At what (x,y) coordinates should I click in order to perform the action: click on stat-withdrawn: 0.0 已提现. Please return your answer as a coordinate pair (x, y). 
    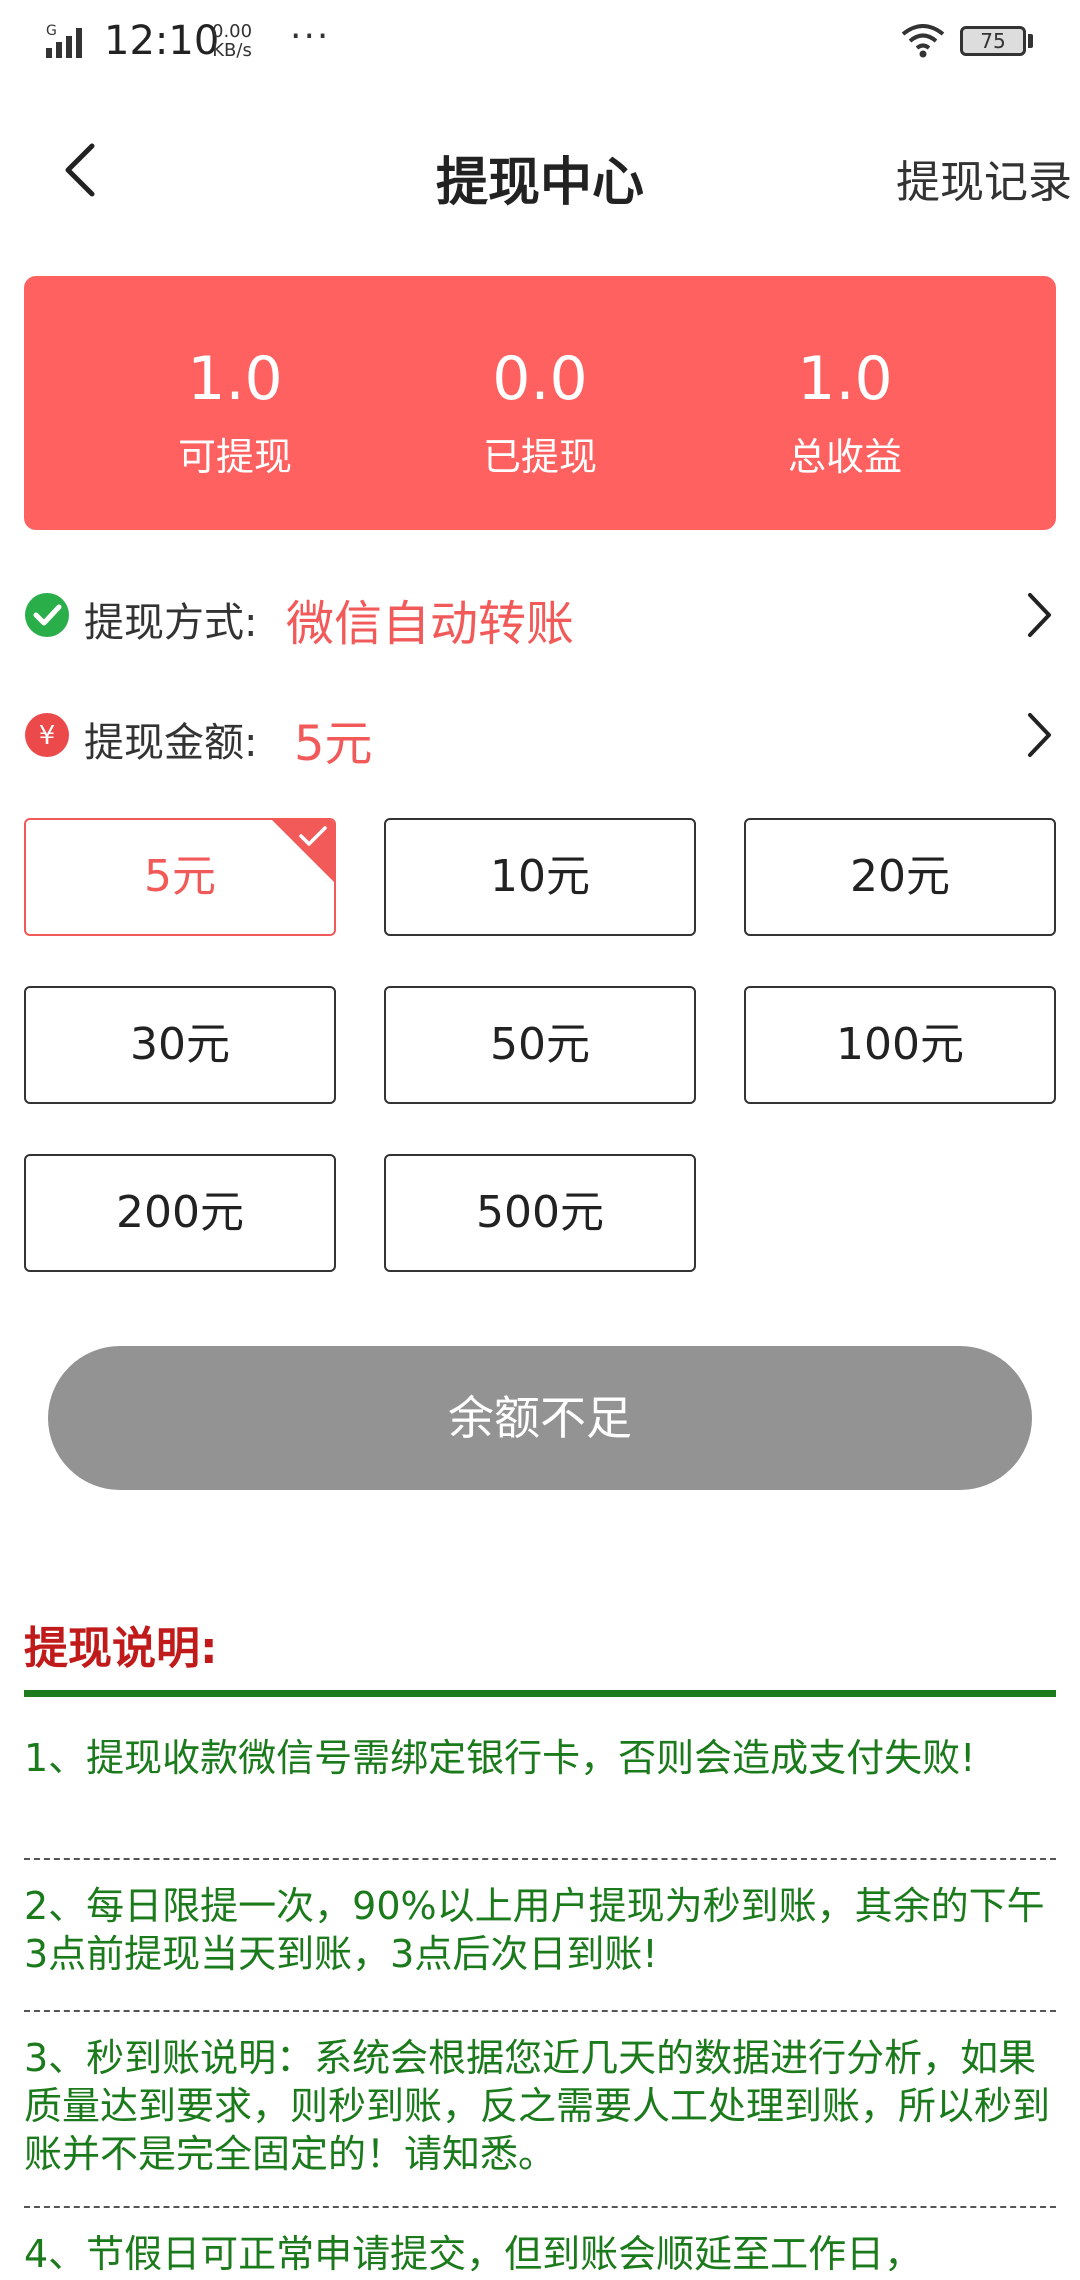
    Looking at the image, I should click on (540, 413).